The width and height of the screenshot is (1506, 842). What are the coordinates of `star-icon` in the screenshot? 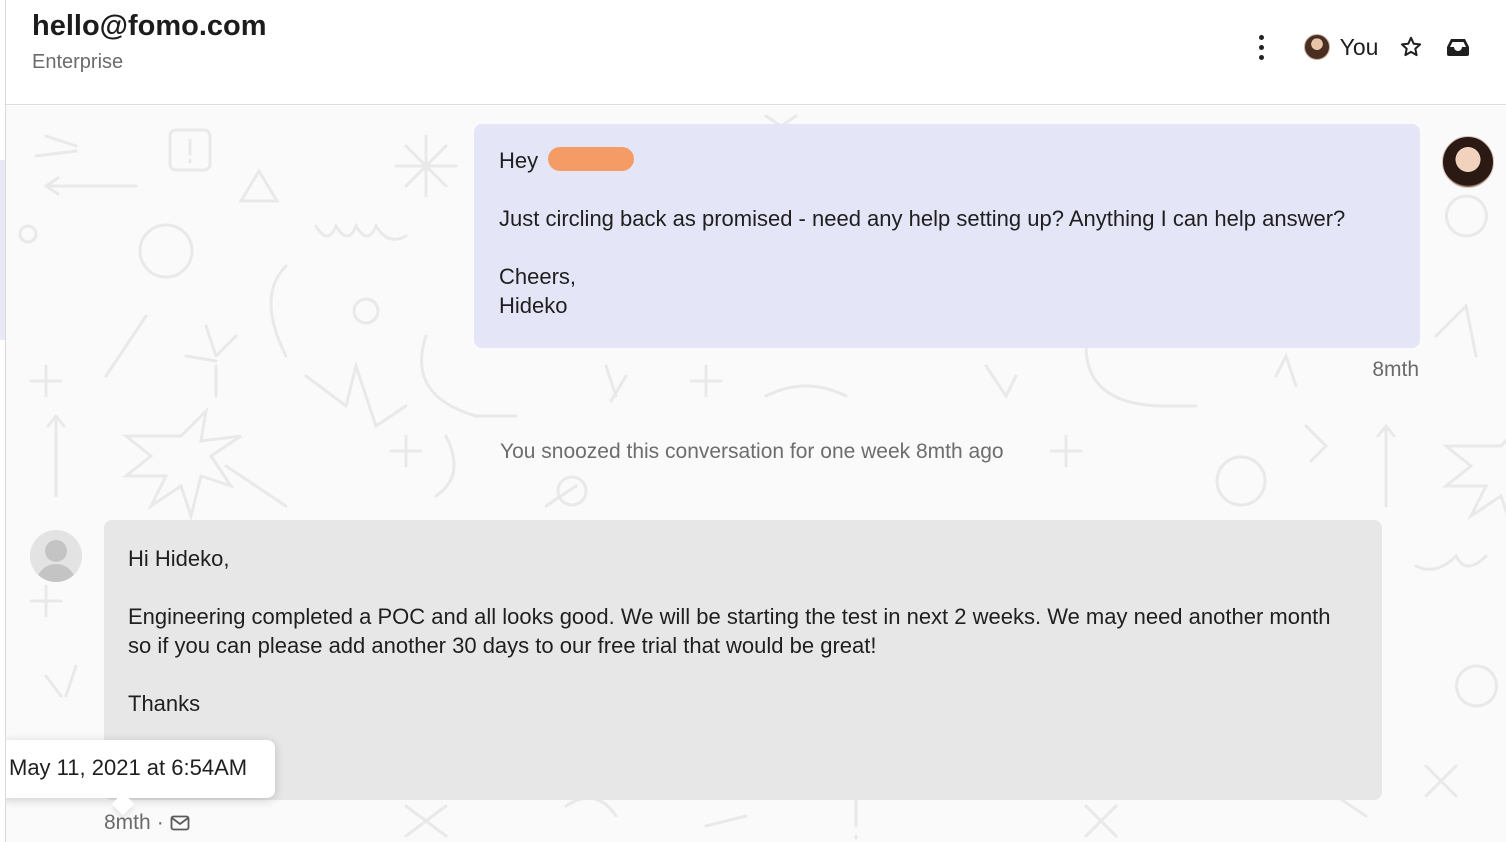 It's located at (1411, 46).